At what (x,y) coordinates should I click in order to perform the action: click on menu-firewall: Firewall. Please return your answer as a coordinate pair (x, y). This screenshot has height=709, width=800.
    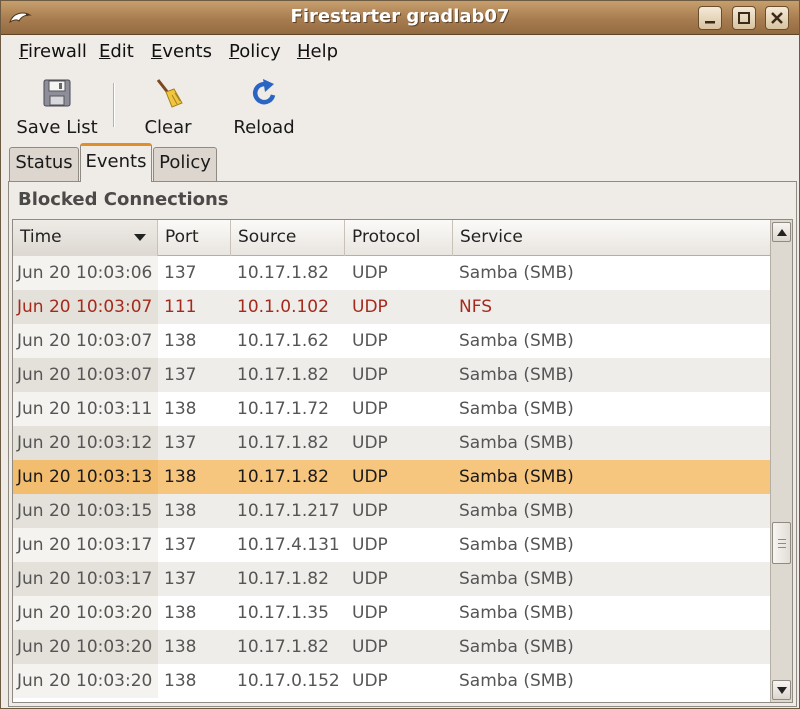
    Looking at the image, I should click on (53, 51).